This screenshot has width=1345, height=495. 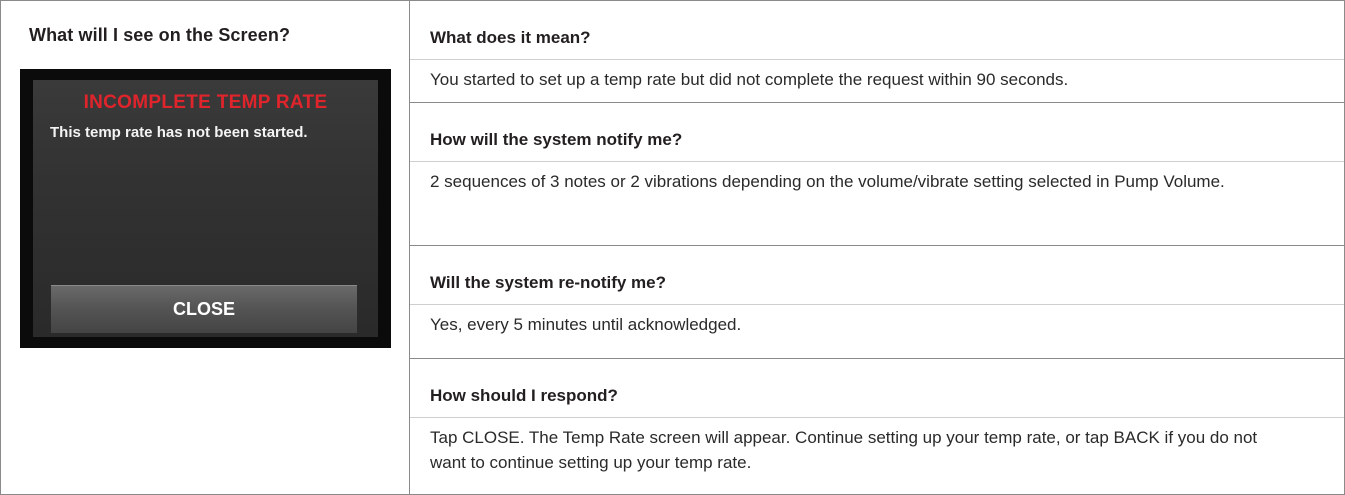 What do you see at coordinates (179, 132) in the screenshot?
I see `alarm-message: This temp rate has not been started.` at bounding box center [179, 132].